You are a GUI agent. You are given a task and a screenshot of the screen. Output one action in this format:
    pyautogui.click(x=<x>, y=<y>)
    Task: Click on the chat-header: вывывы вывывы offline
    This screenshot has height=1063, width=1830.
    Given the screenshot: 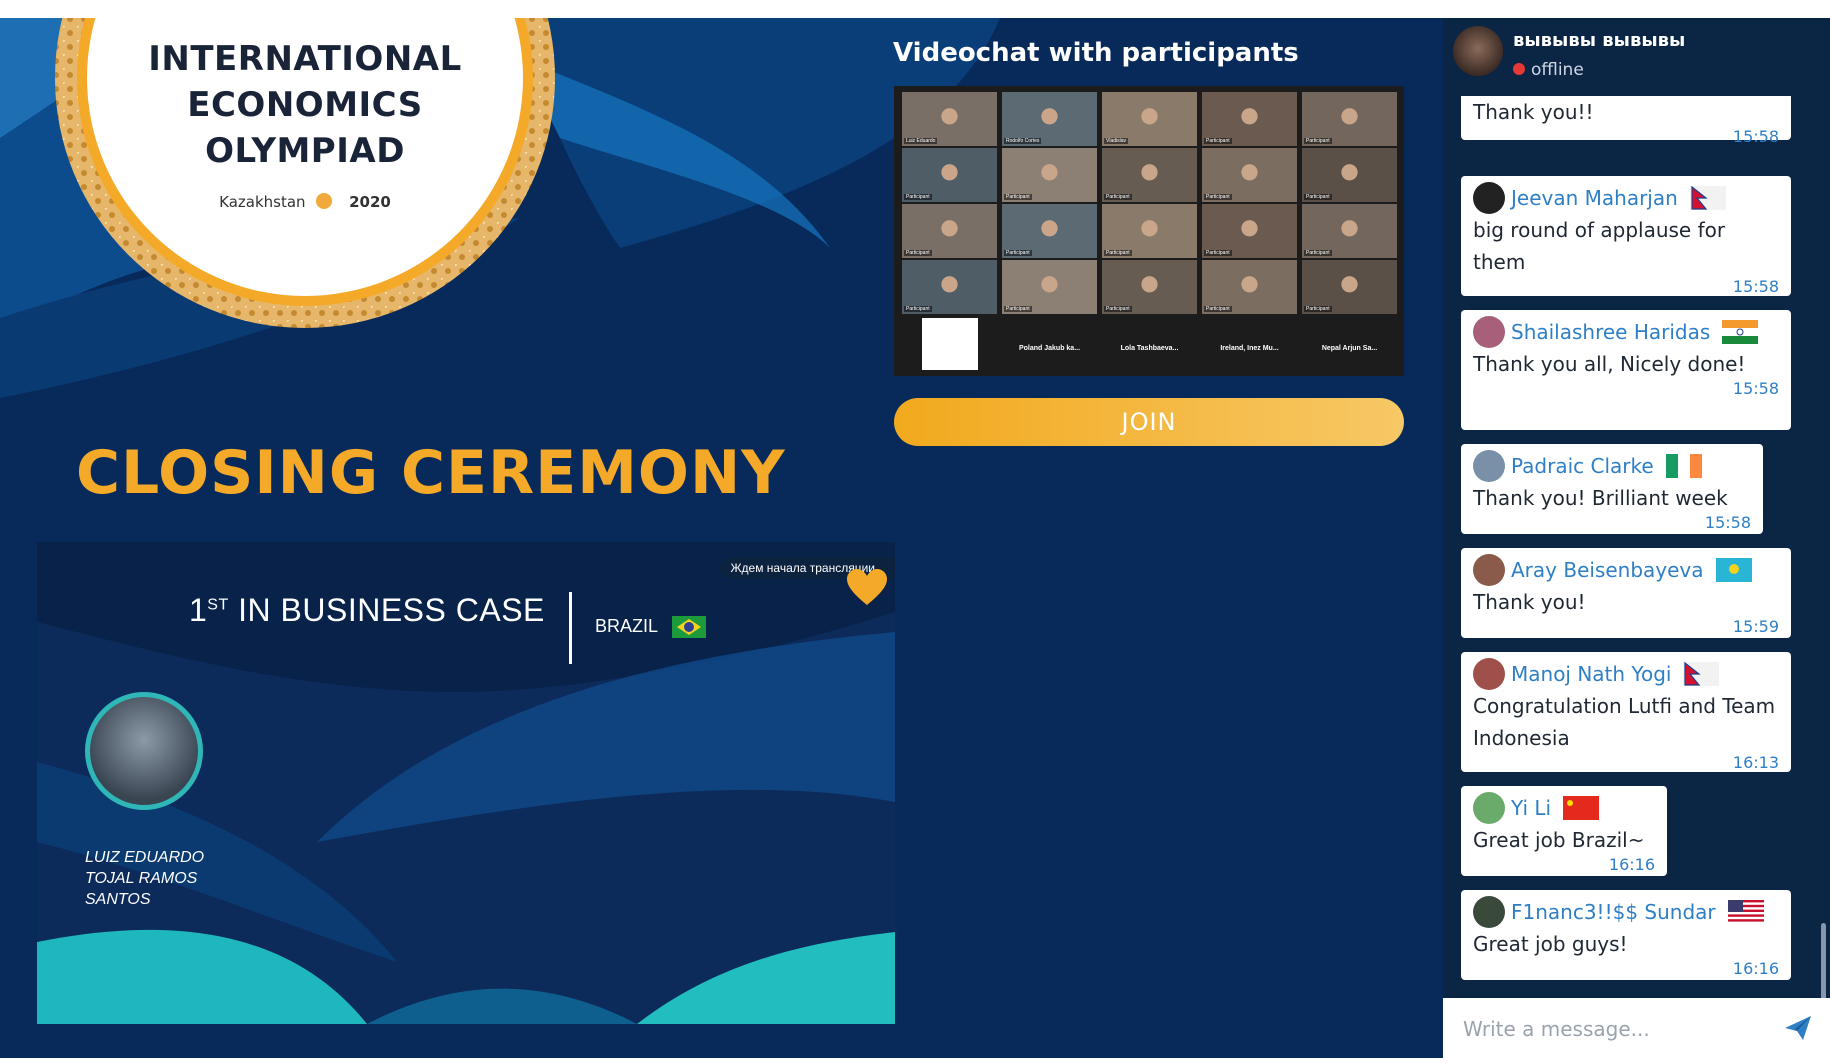 What is the action you would take?
    pyautogui.click(x=1636, y=57)
    